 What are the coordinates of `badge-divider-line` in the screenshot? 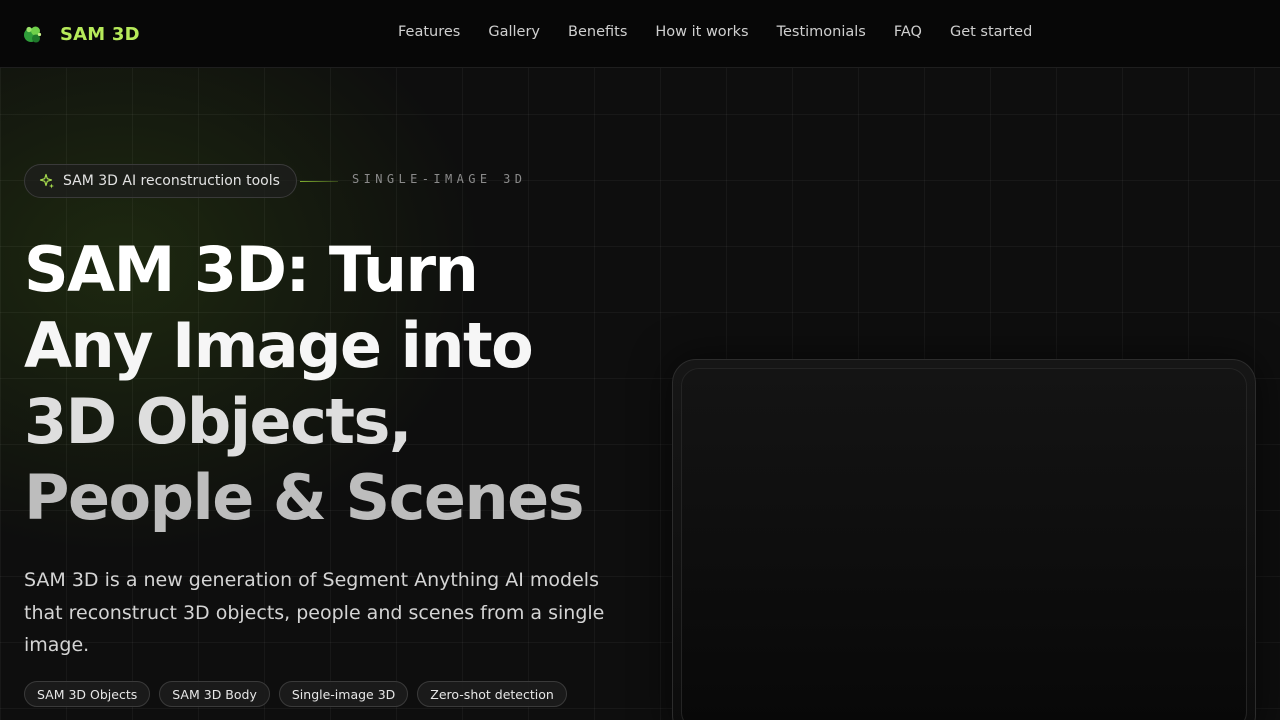 It's located at (319, 181).